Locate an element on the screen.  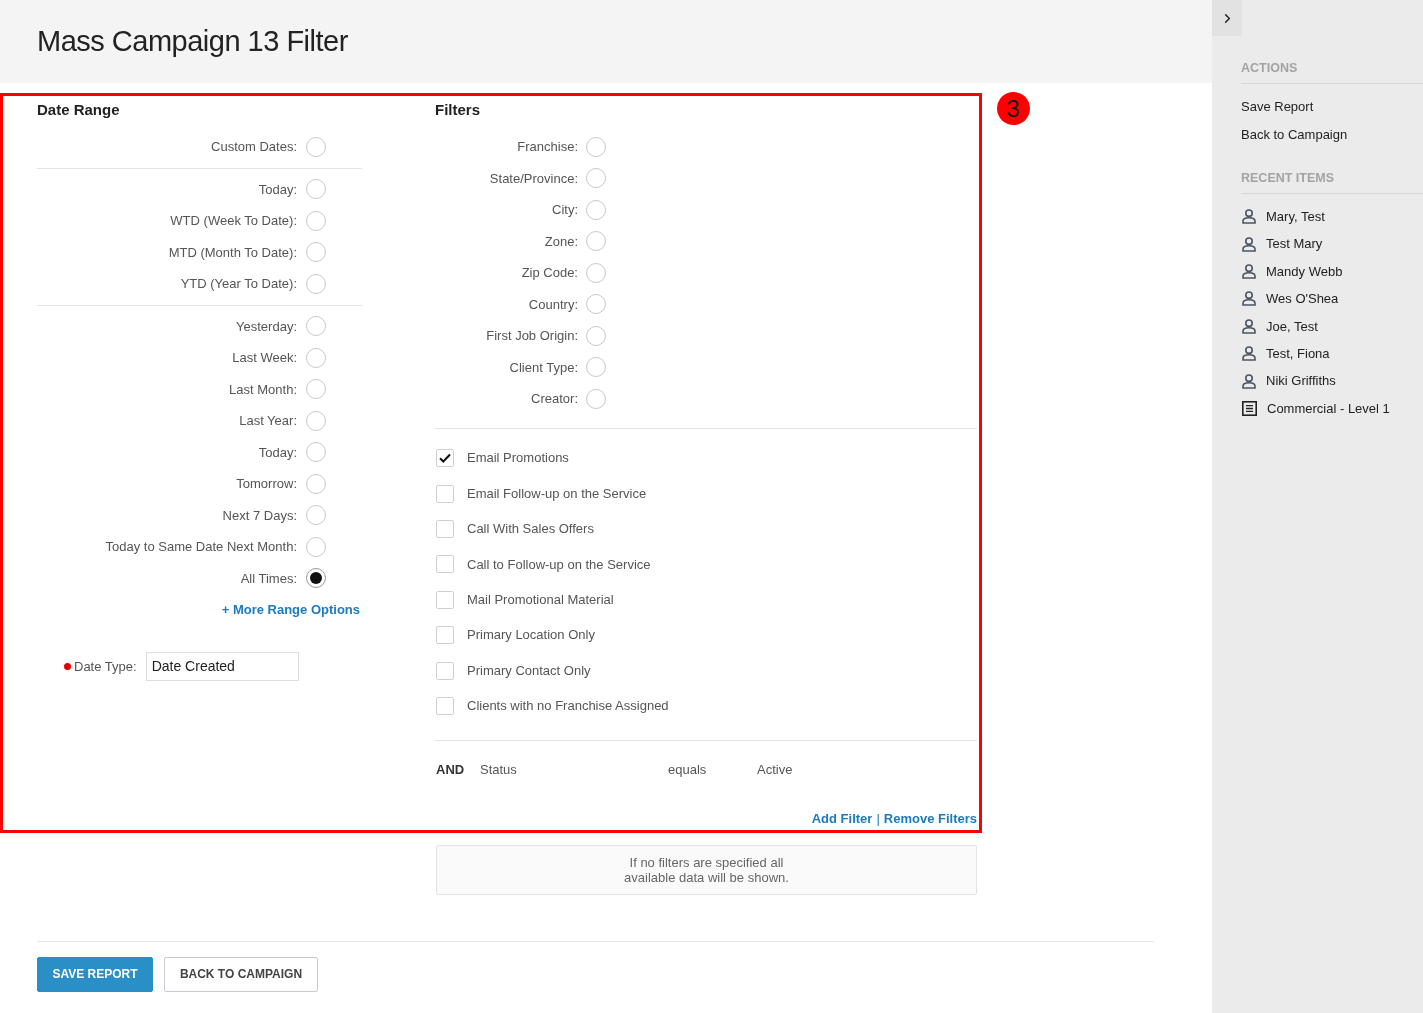
option-label: Next 7 Days: is located at coordinates (259, 515).